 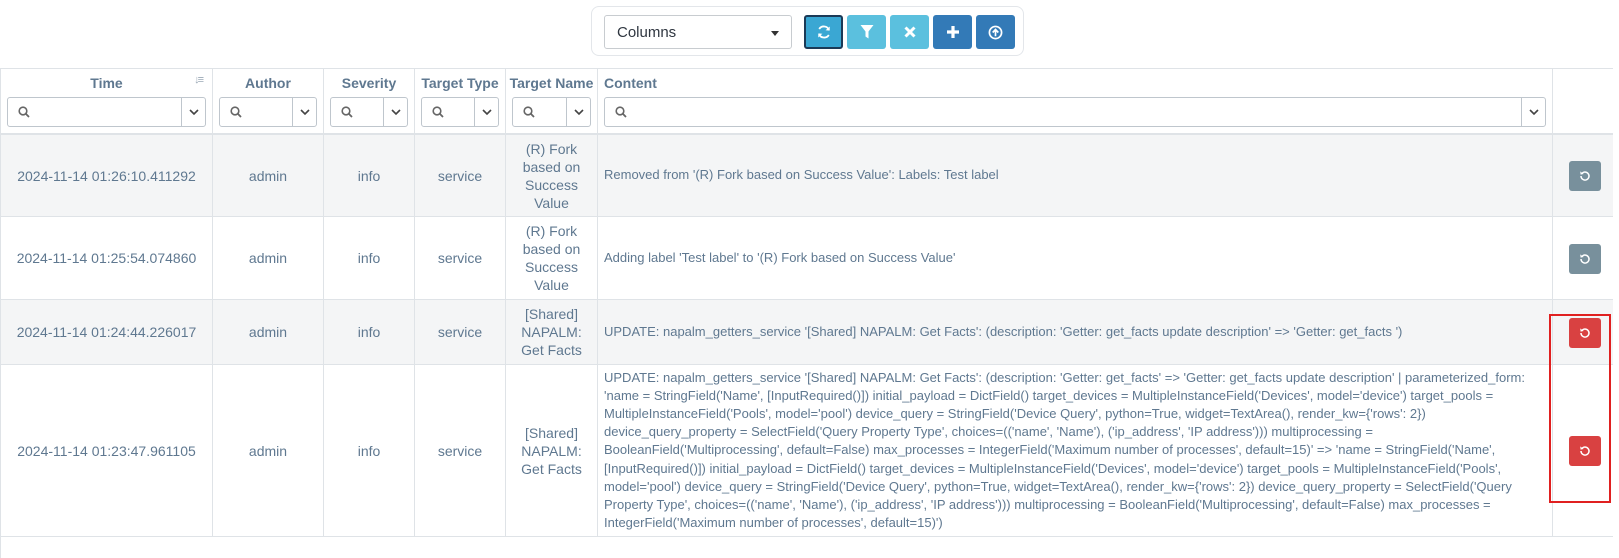 I want to click on time-cell: 2024-11-14 01:25:54.074860, so click(x=107, y=258).